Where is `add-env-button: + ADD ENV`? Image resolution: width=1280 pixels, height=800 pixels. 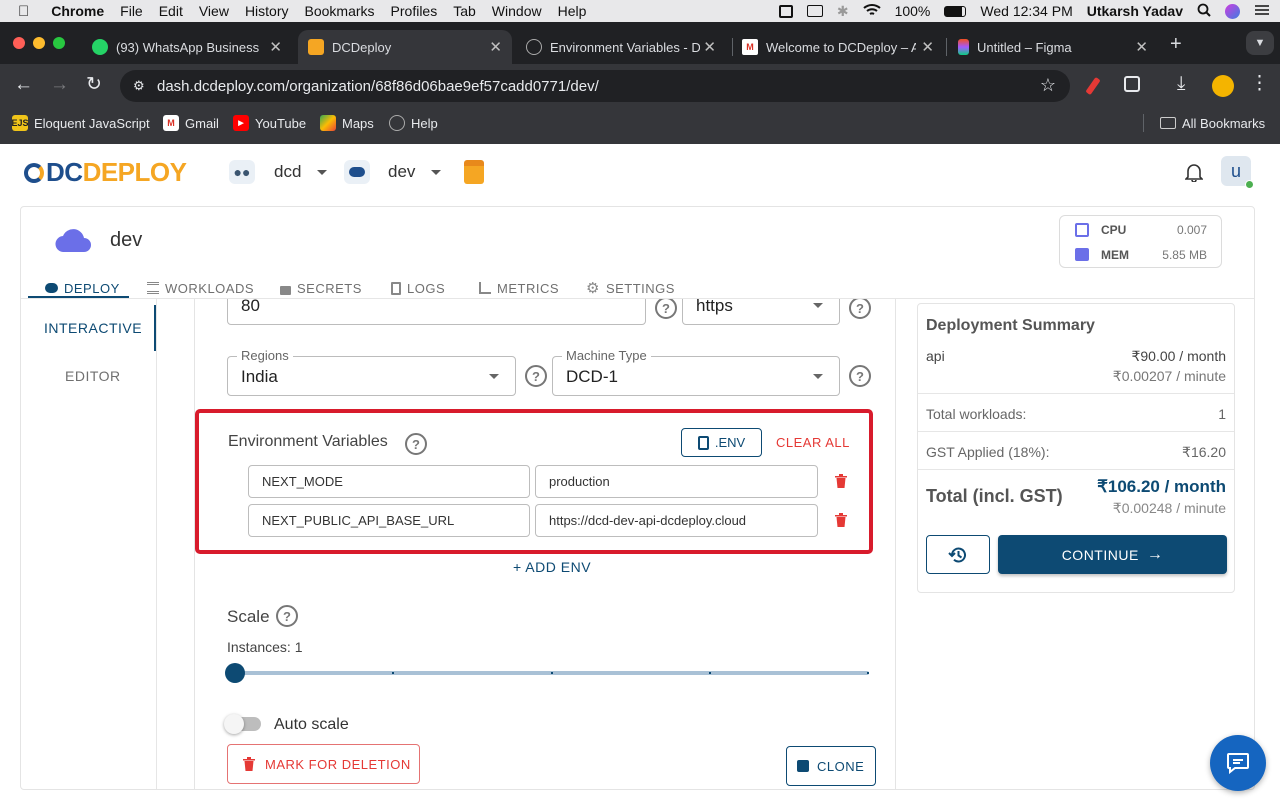 add-env-button: + ADD ENV is located at coordinates (552, 567).